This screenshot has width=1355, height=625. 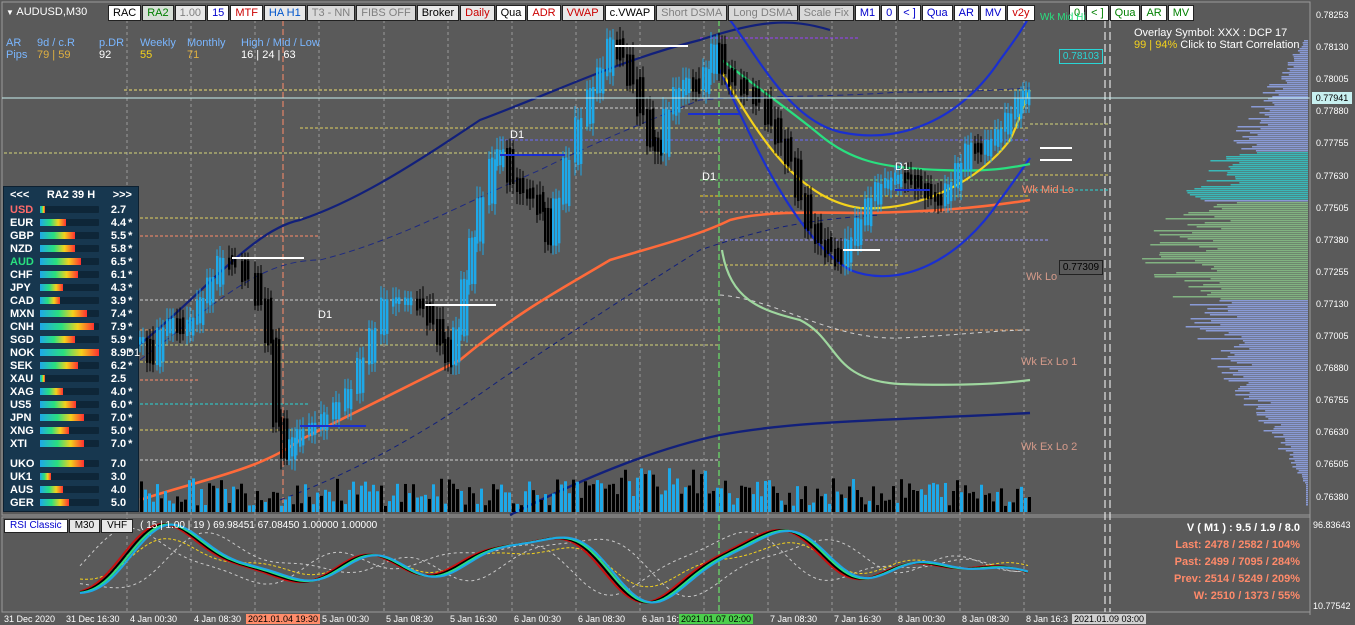 What do you see at coordinates (118, 261) in the screenshot?
I see `strength-value: 6.5` at bounding box center [118, 261].